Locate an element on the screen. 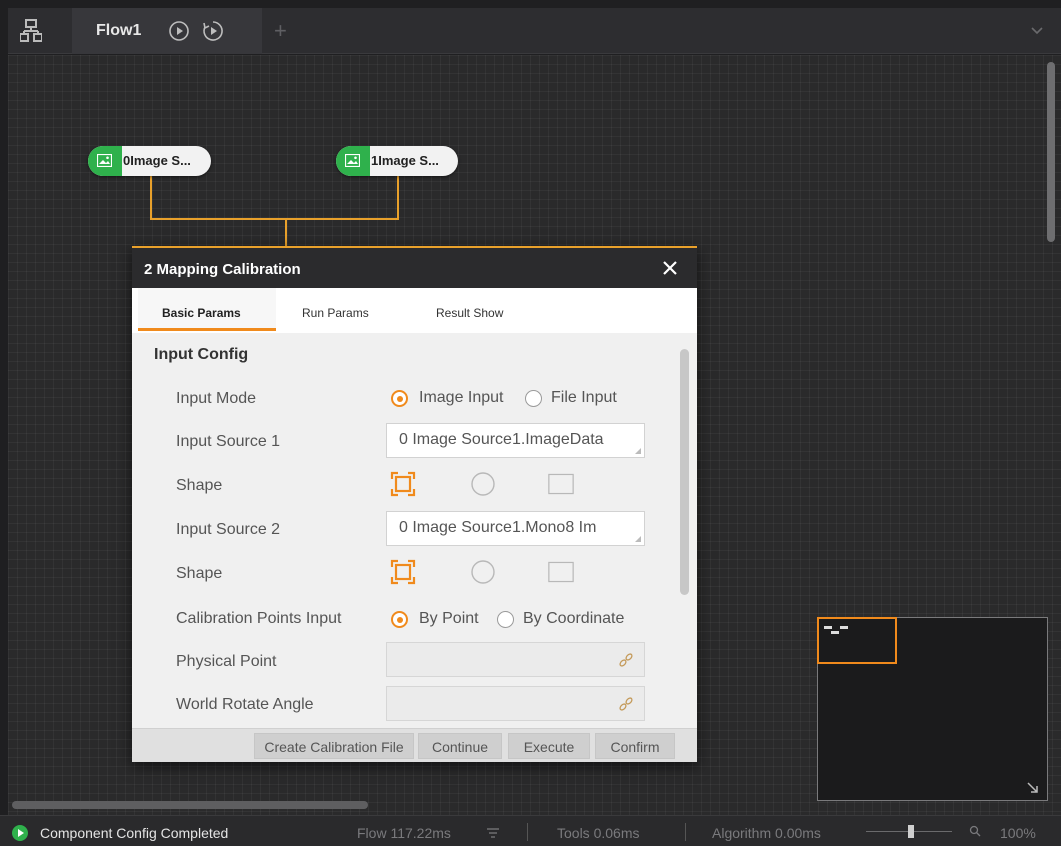  shape-1-label: Shape is located at coordinates (199, 485).